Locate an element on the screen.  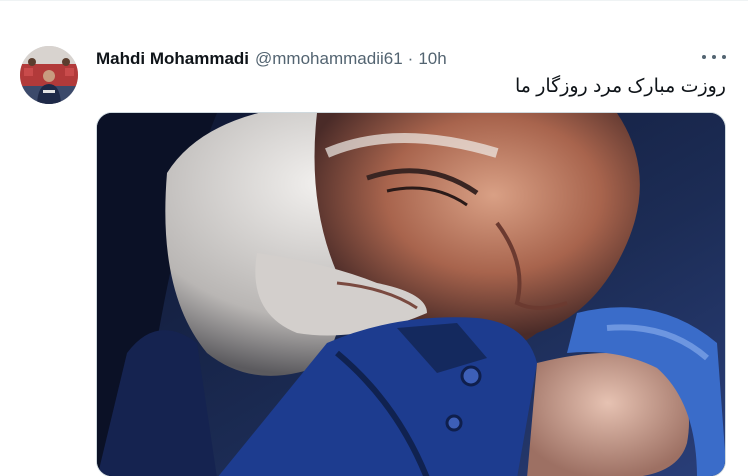
tweet-text: روزت مبارک مرد روزگار ما is located at coordinates (620, 86).